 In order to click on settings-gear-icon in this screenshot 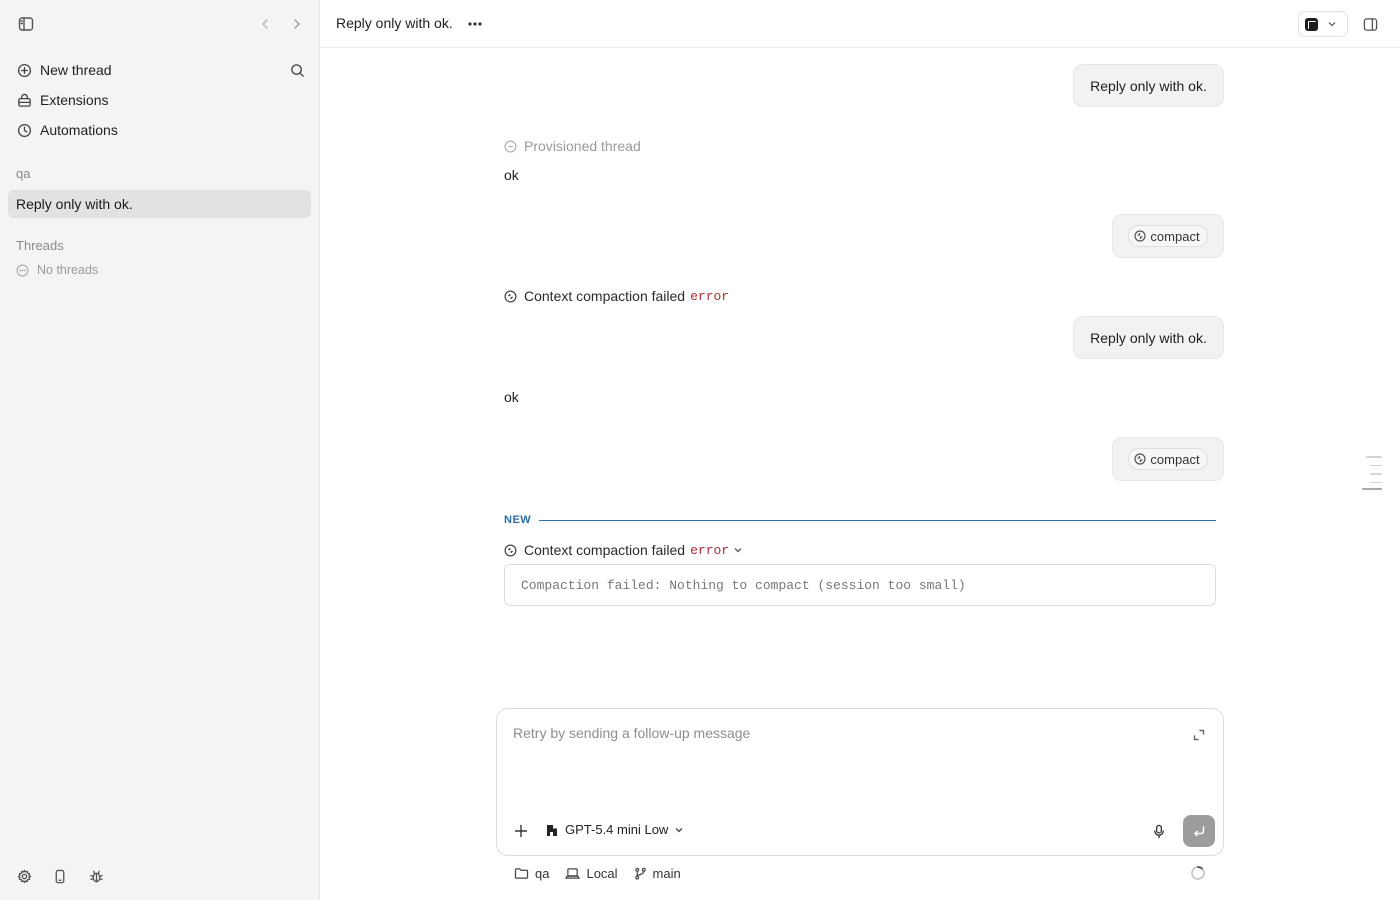, I will do `click(24, 876)`.